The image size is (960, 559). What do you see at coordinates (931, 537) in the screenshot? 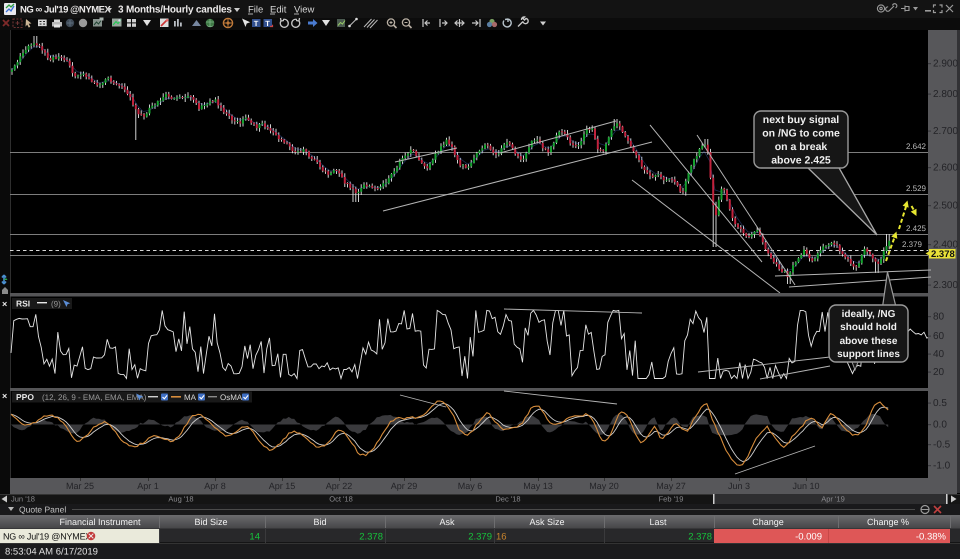
I see `svg-text: -0.38%` at bounding box center [931, 537].